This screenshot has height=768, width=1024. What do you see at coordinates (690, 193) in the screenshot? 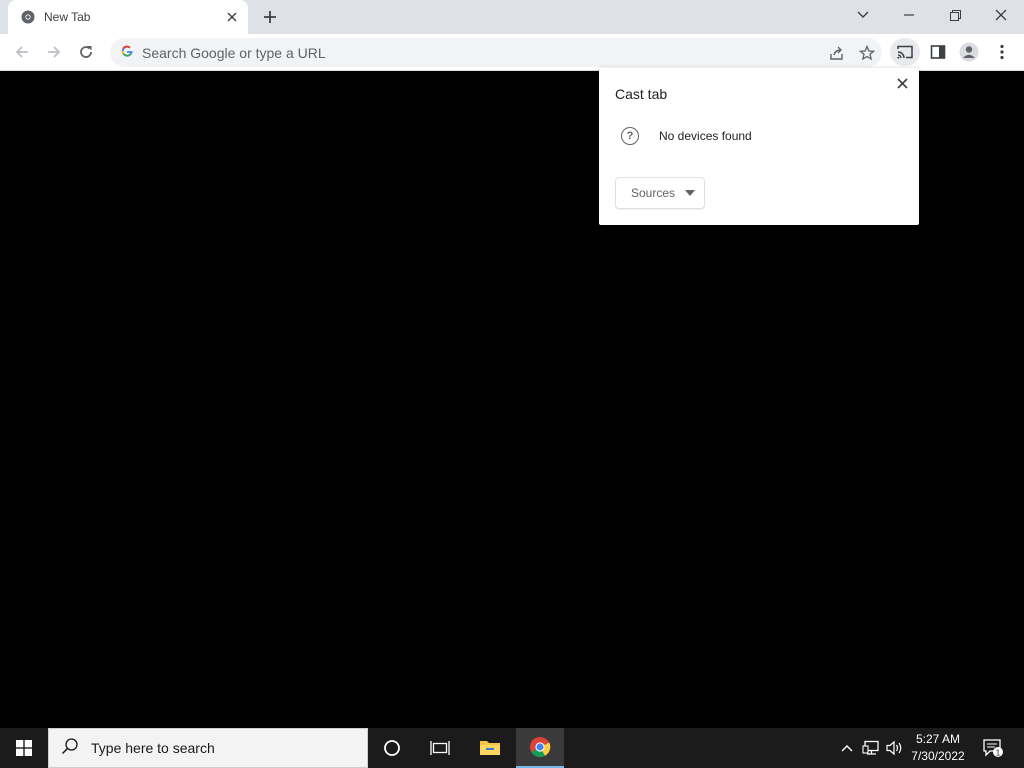
I see `dropdown-caret-icon` at bounding box center [690, 193].